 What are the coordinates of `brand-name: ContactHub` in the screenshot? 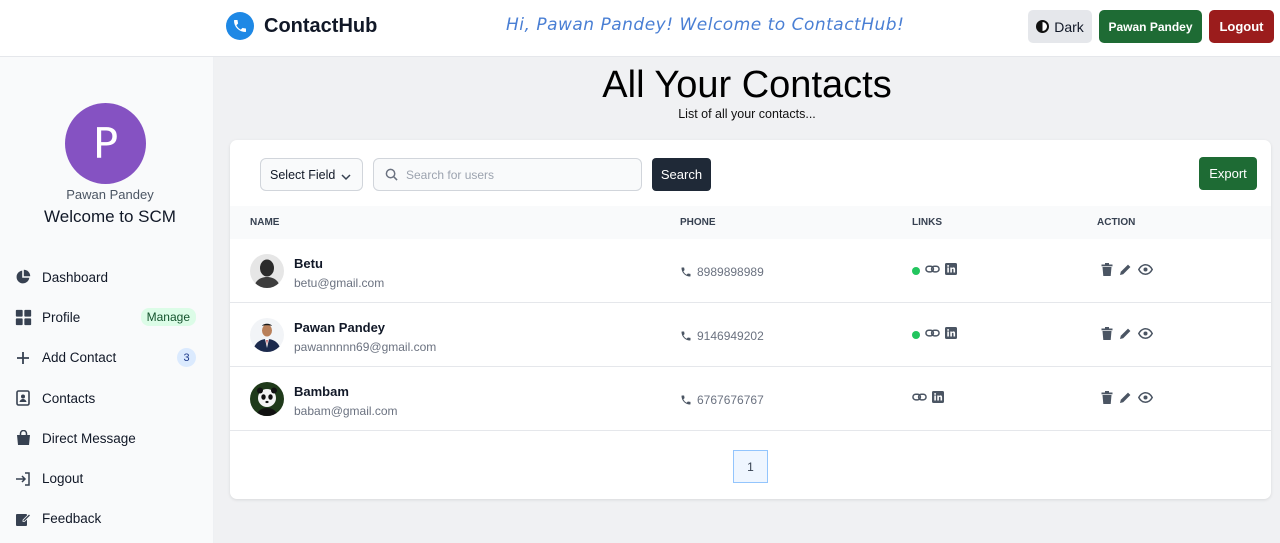 It's located at (321, 25).